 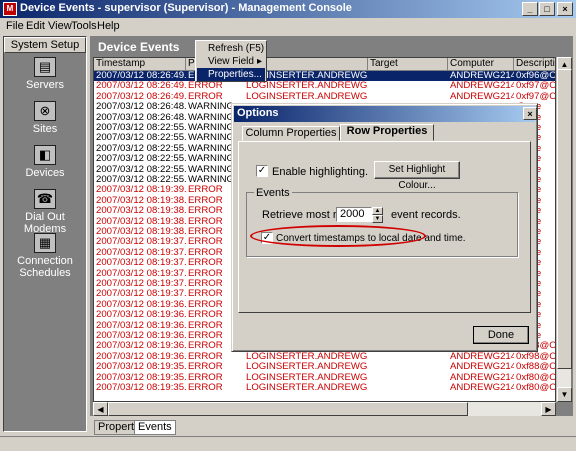 I want to click on system-setup-button: System Setup, so click(x=45, y=45).